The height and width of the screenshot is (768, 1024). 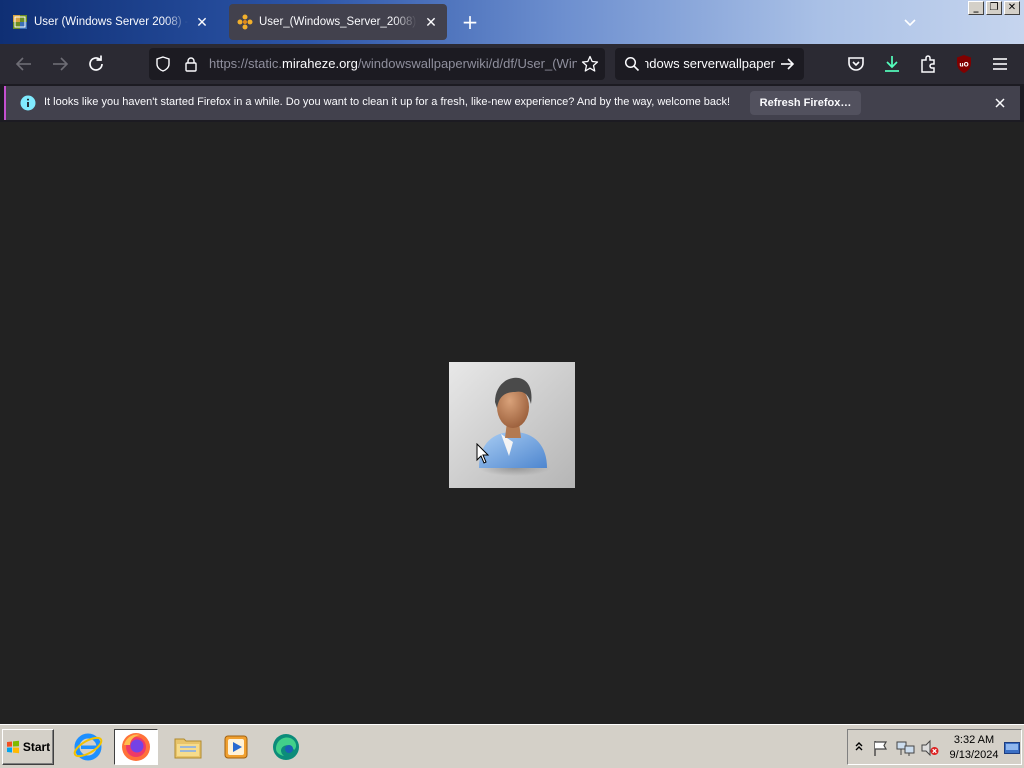 I want to click on media-player-icon, so click(x=236, y=747).